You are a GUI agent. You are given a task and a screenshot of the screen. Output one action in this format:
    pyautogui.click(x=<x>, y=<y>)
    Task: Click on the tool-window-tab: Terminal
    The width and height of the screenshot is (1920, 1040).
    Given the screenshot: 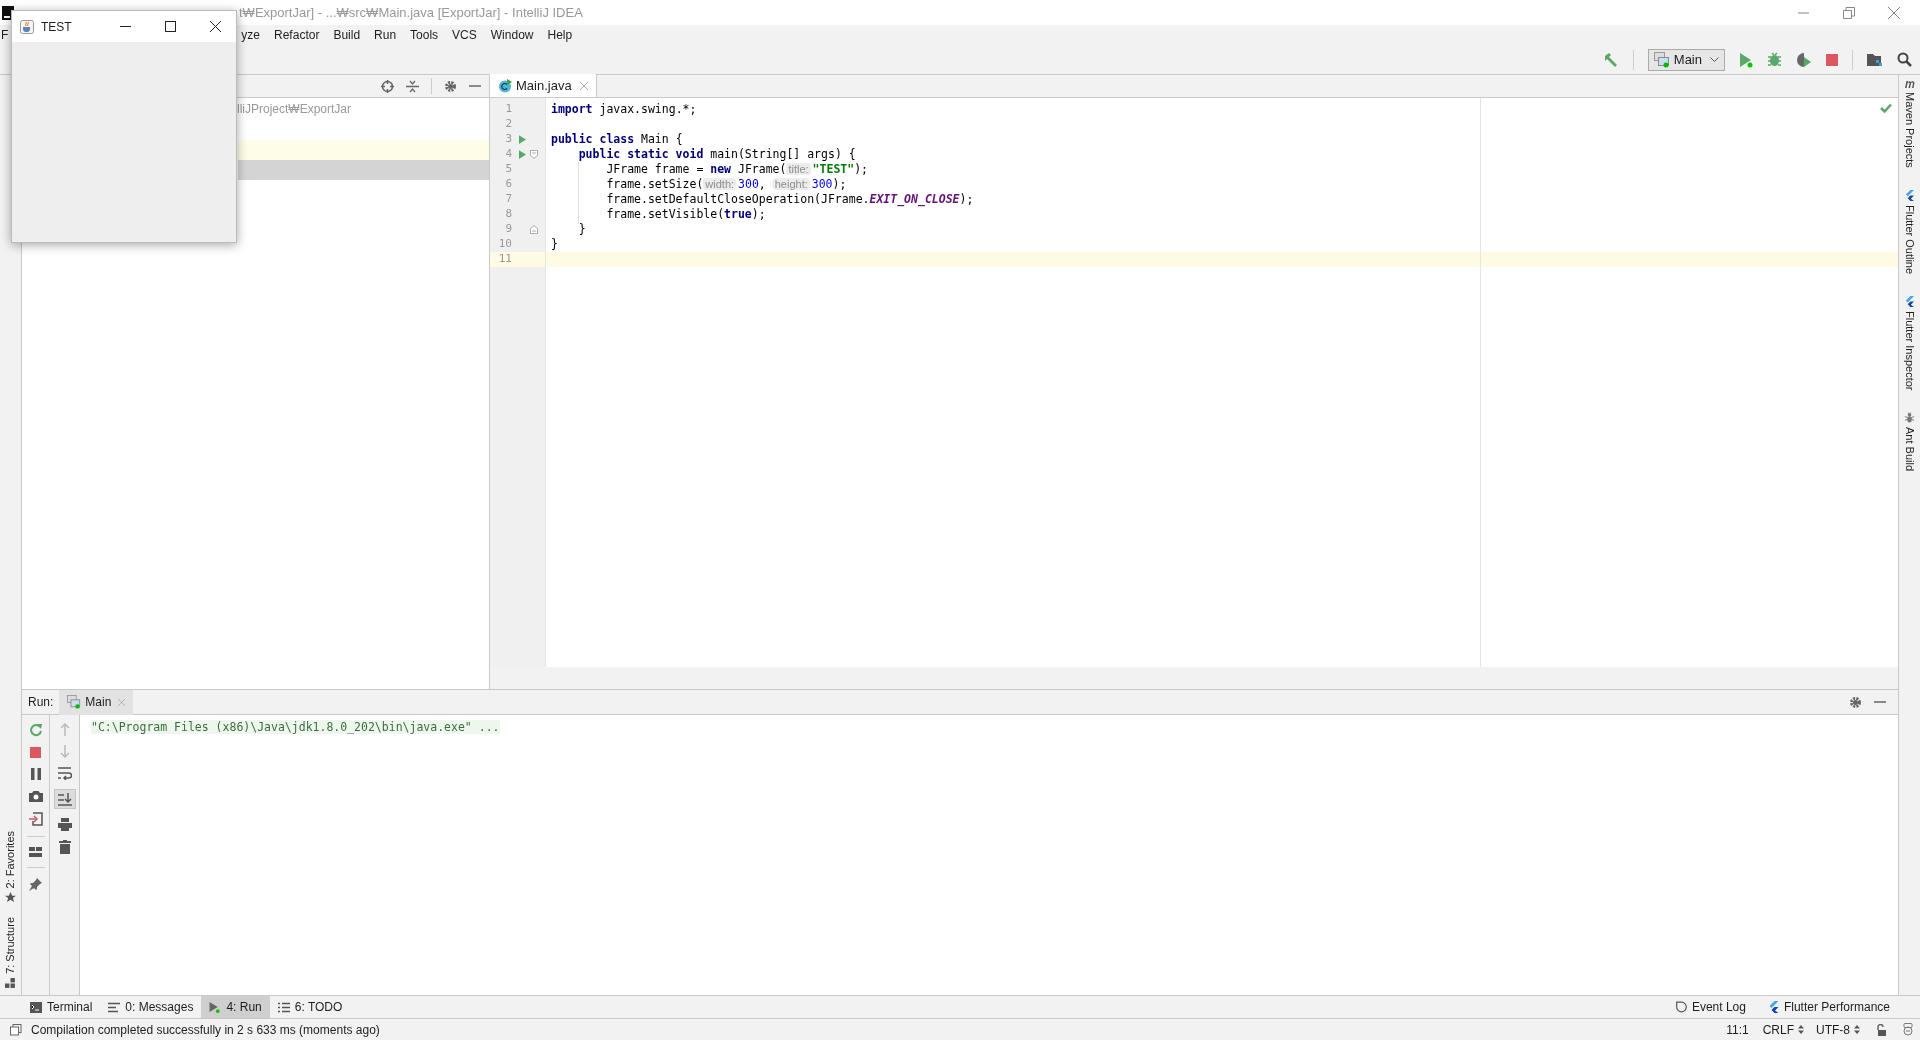 What is the action you would take?
    pyautogui.click(x=61, y=1007)
    